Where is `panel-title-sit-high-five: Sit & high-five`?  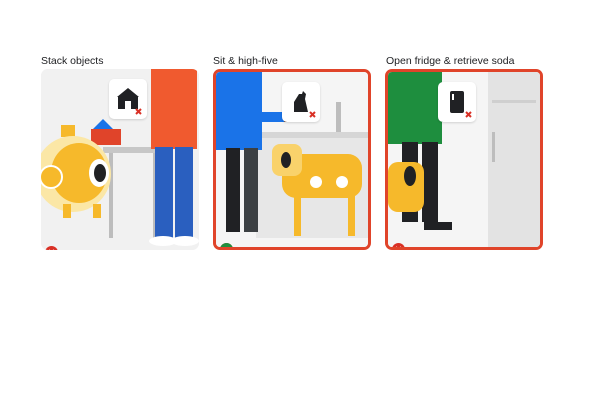 panel-title-sit-high-five: Sit & high-five is located at coordinates (245, 61).